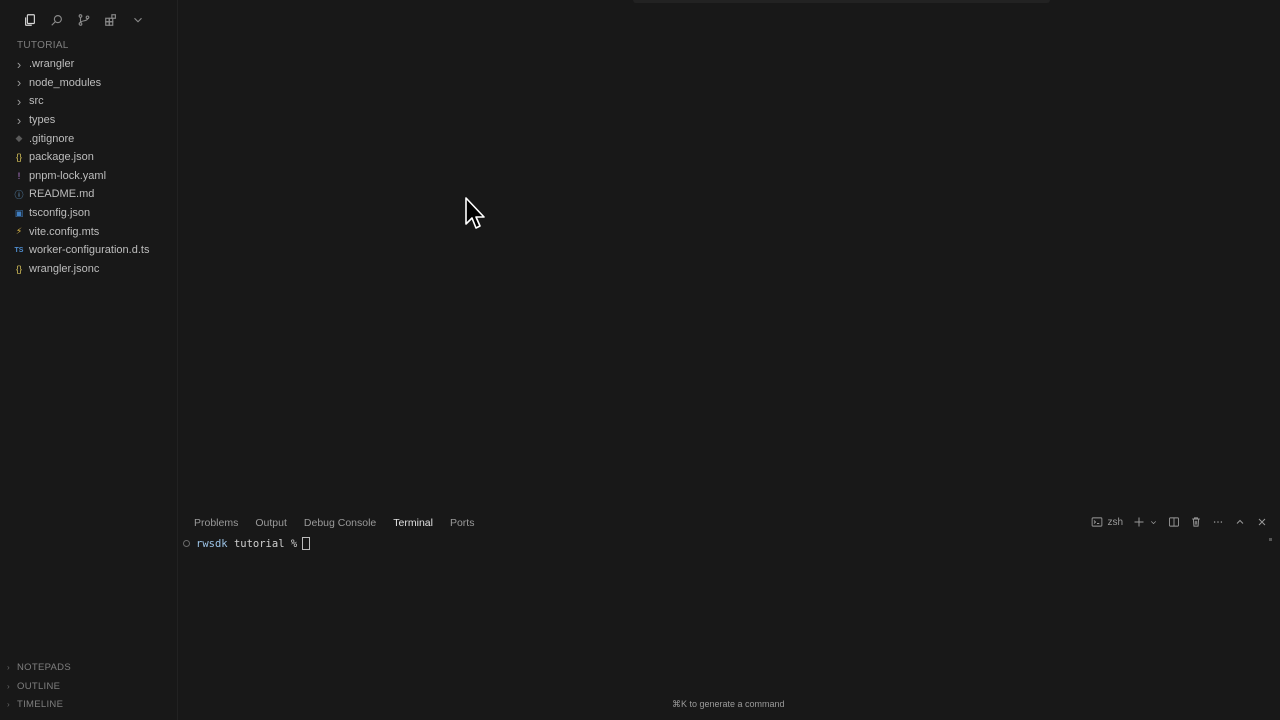 The image size is (1280, 720). I want to click on tree-item: {} wrangler.jsonc, so click(88, 269).